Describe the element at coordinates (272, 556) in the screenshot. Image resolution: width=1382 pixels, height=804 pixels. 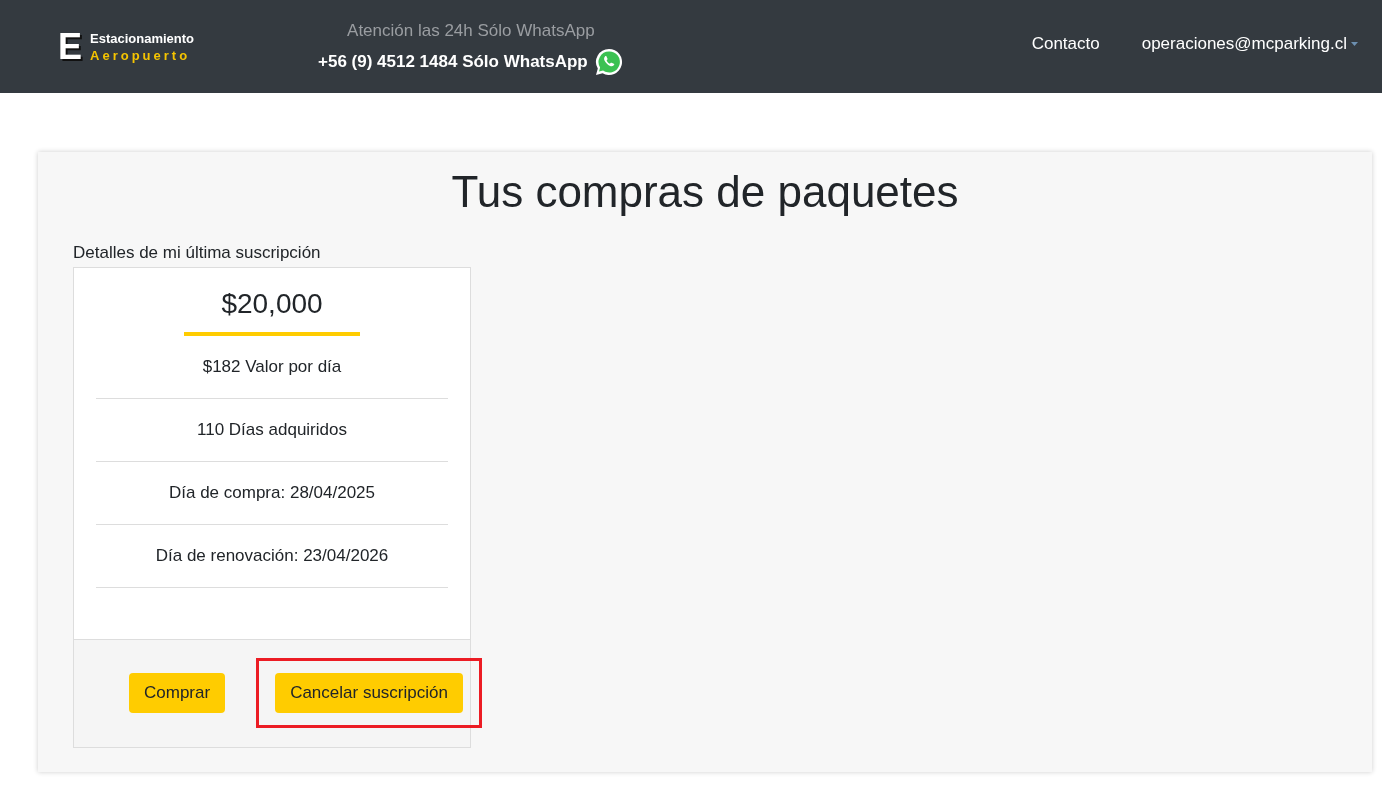
I see `package-detail: Día de renovación: 23/04/2026` at that location.